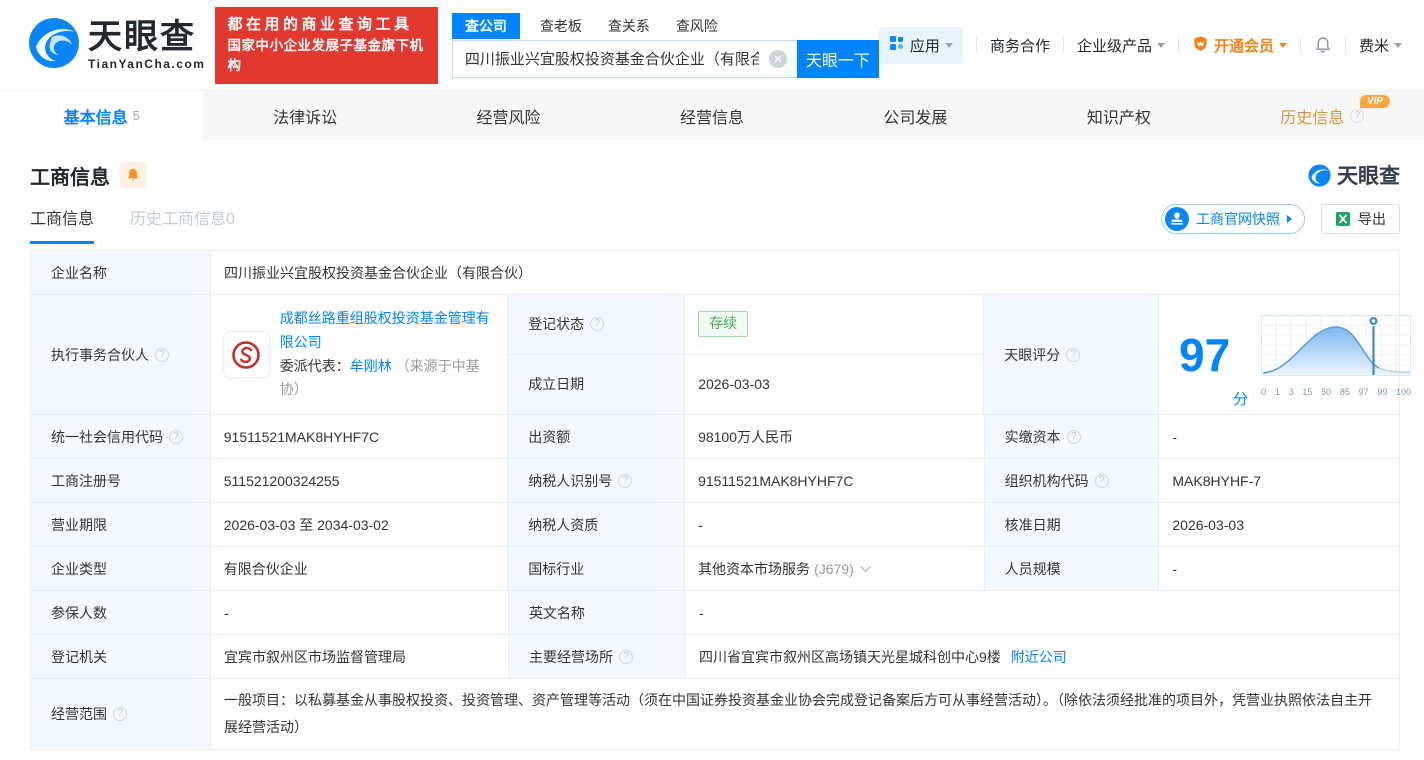 Image resolution: width=1424 pixels, height=760 pixels. Describe the element at coordinates (837, 58) in the screenshot. I see `search-button: 天眼一下` at that location.